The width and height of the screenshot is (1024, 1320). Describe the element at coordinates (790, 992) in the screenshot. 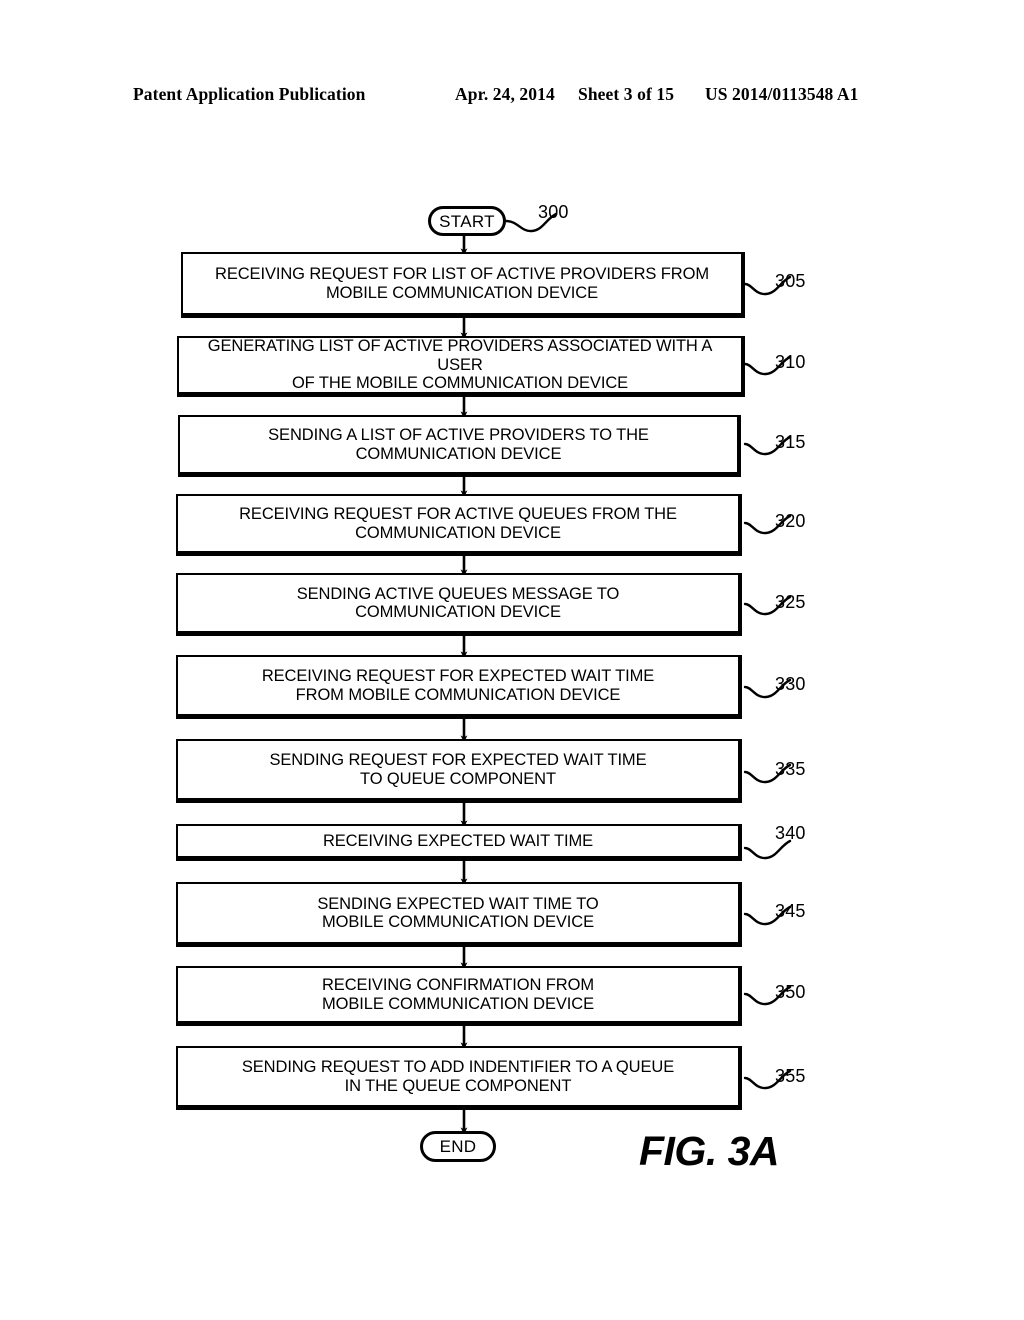

I see `reference-numeral-350: 350` at that location.